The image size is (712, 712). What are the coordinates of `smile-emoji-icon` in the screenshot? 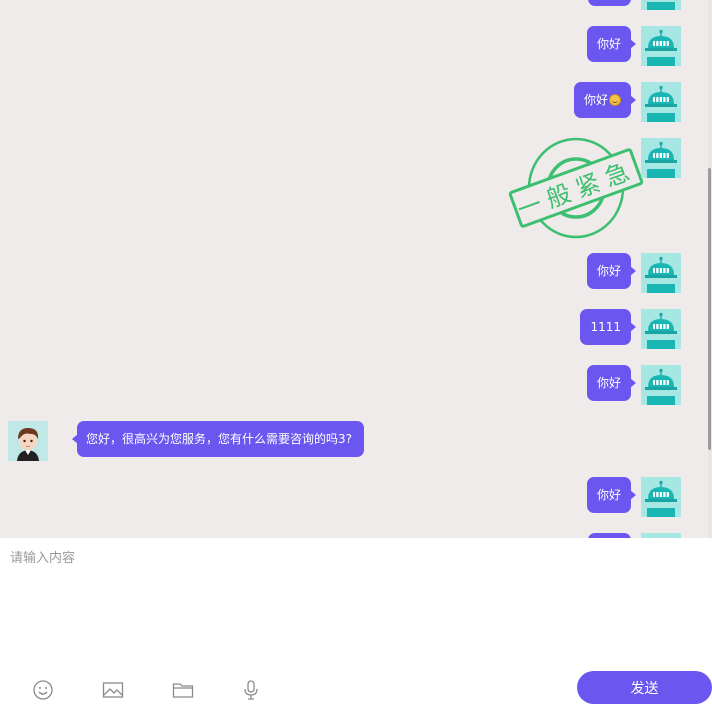 It's located at (615, 100).